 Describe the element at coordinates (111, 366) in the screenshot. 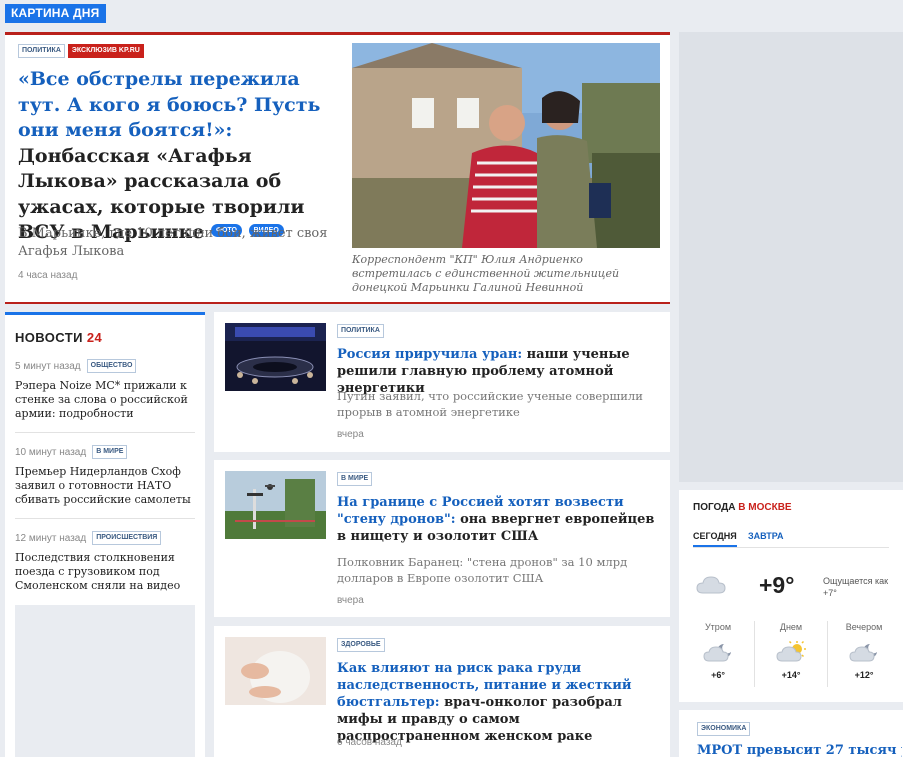

I see `news-tag: ОБЩЕСТВО` at that location.